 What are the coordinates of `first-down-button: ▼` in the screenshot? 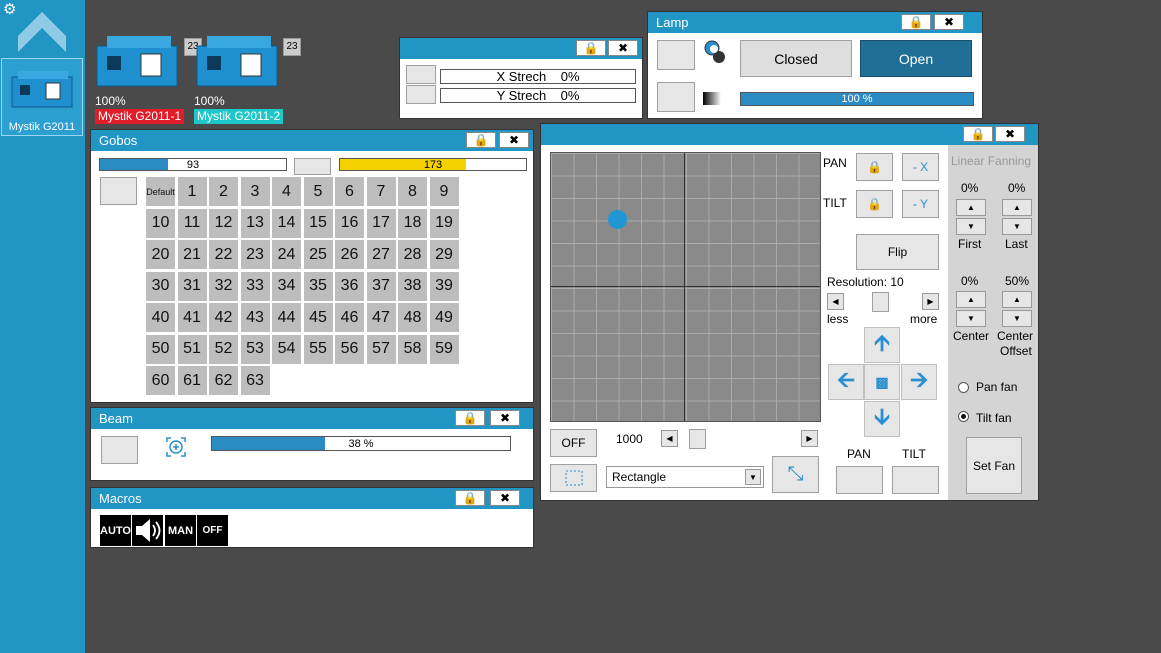 It's located at (971, 226).